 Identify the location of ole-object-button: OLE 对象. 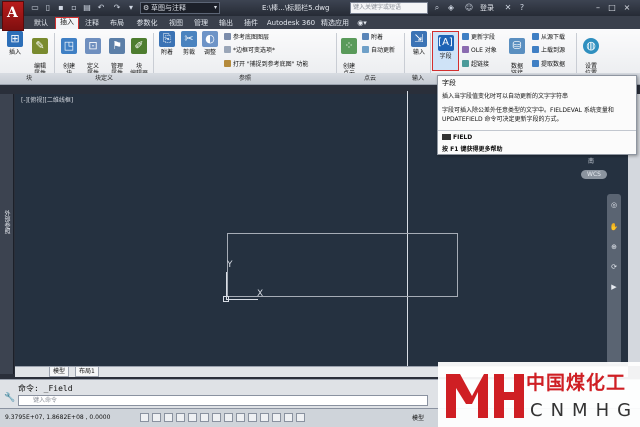
(479, 50).